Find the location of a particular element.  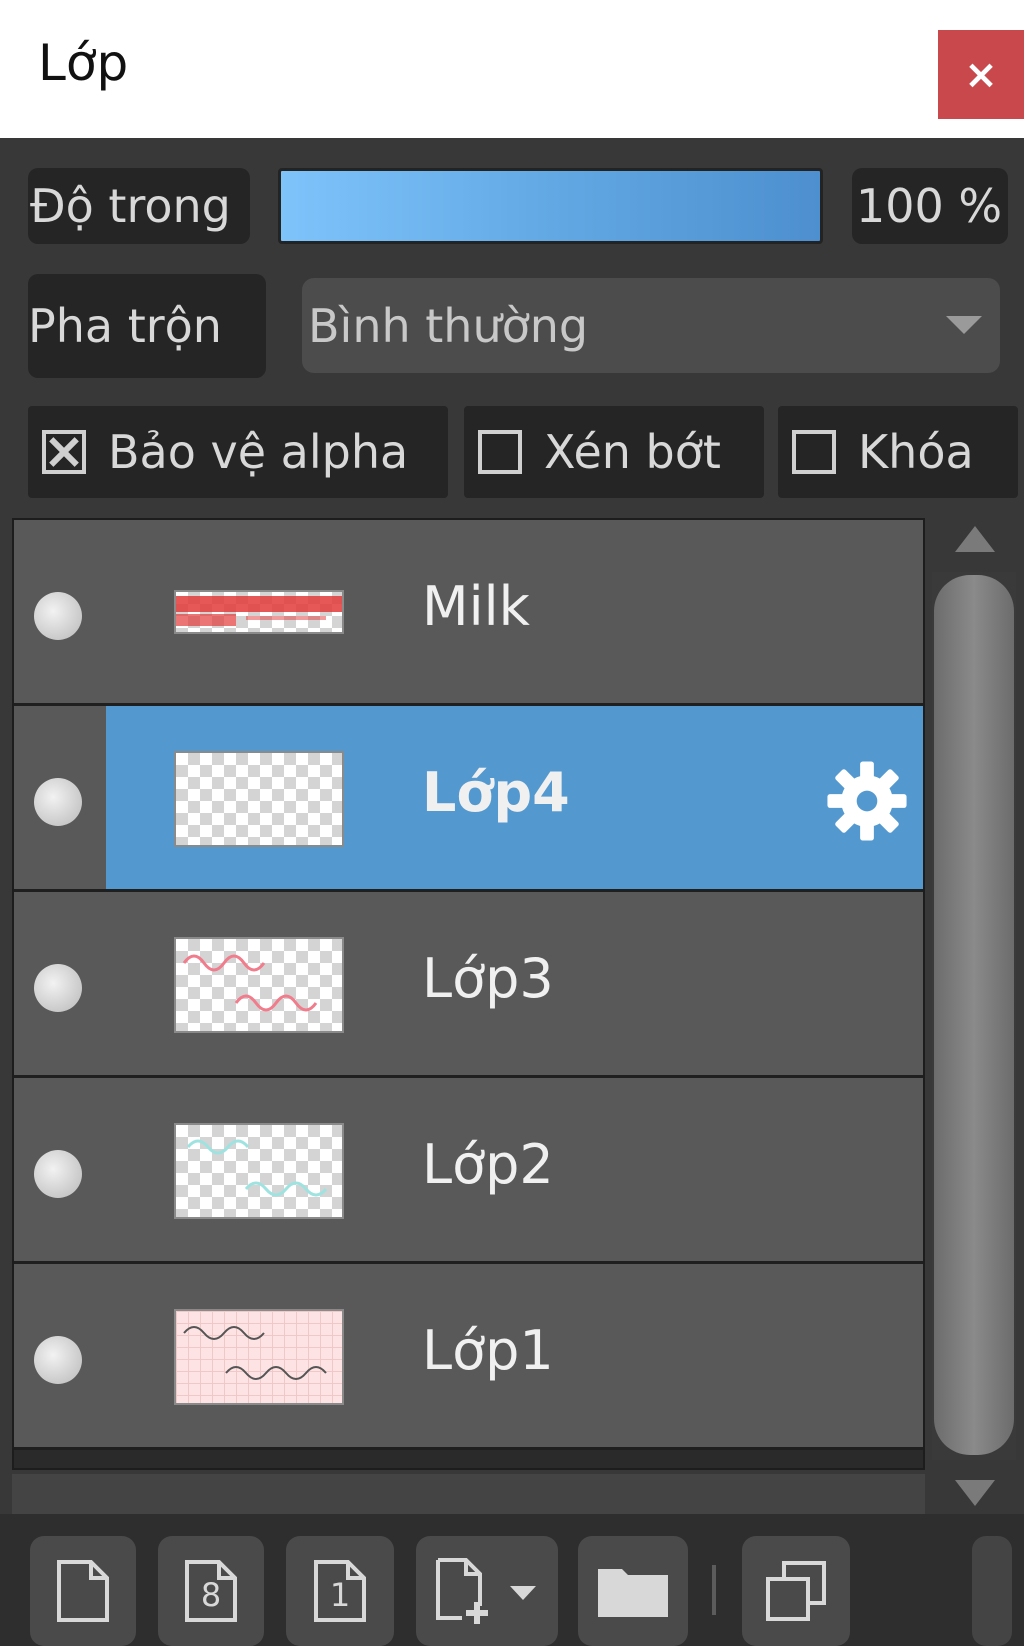

lock-checkbox is located at coordinates (814, 452).